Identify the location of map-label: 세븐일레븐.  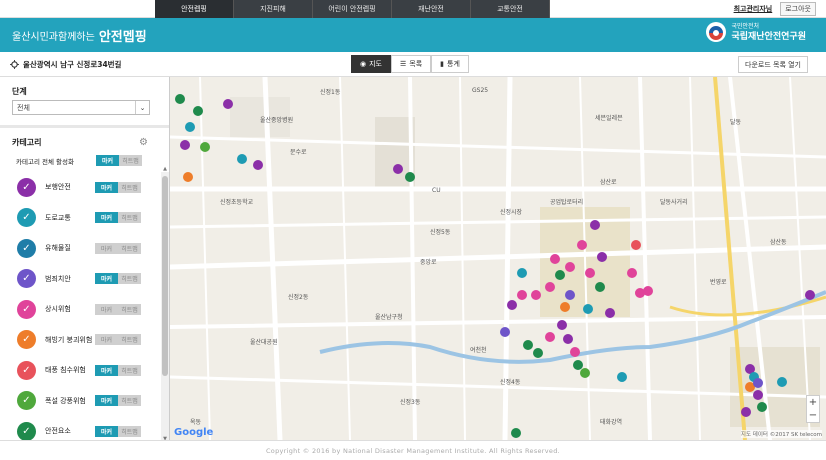
(609, 118).